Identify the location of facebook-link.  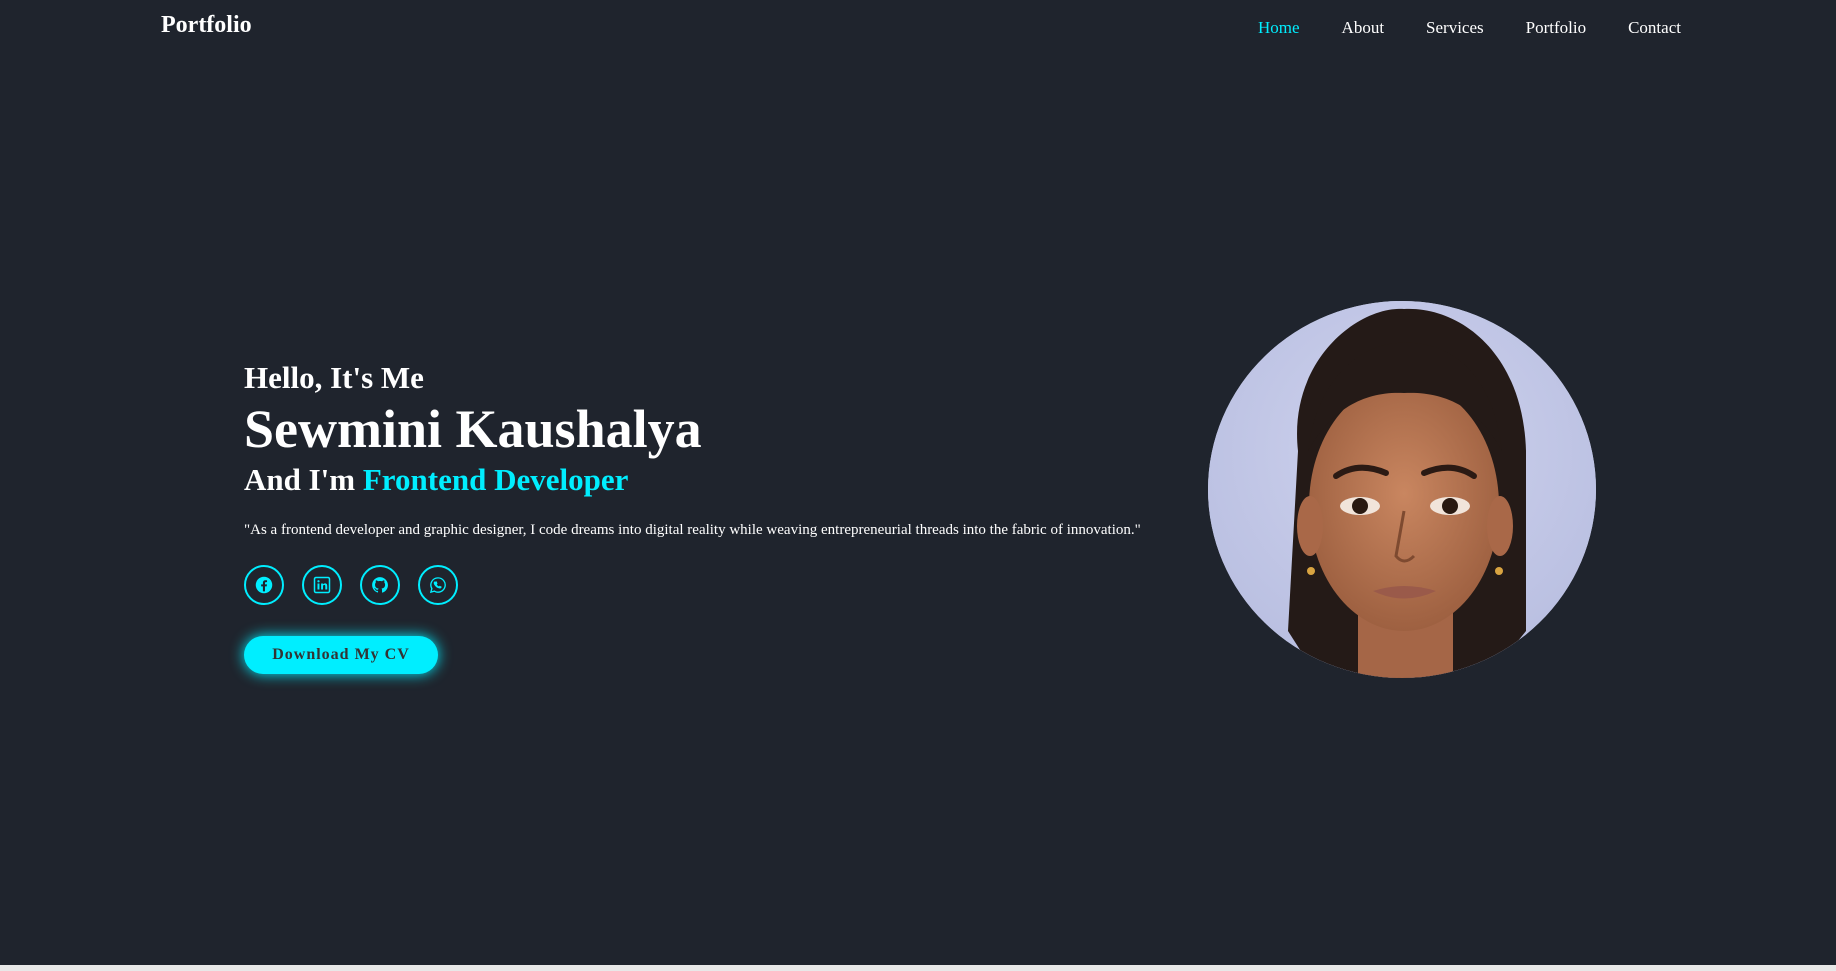
(264, 585).